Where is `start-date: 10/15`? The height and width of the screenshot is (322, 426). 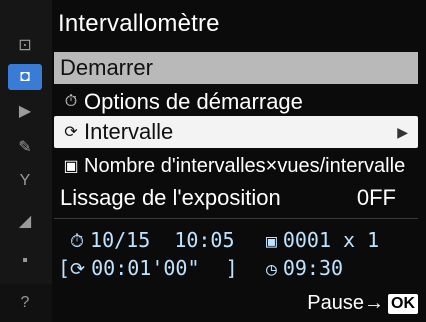 start-date: 10/15 is located at coordinates (120, 240).